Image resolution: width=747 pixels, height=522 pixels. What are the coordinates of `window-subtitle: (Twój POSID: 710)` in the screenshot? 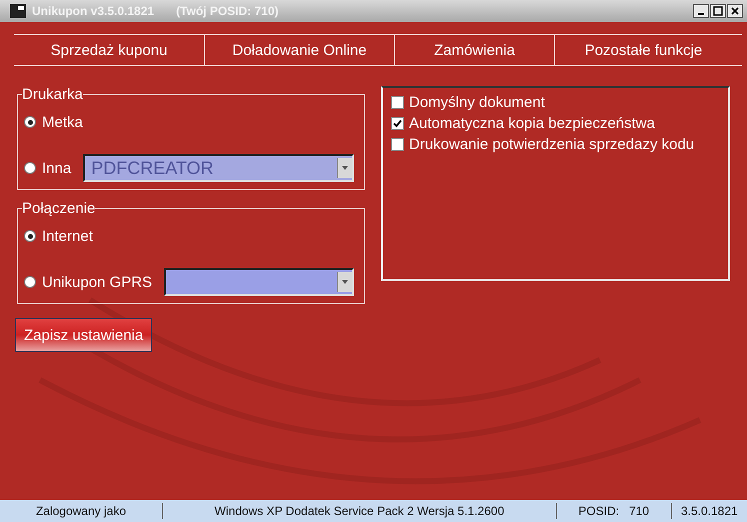 It's located at (227, 11).